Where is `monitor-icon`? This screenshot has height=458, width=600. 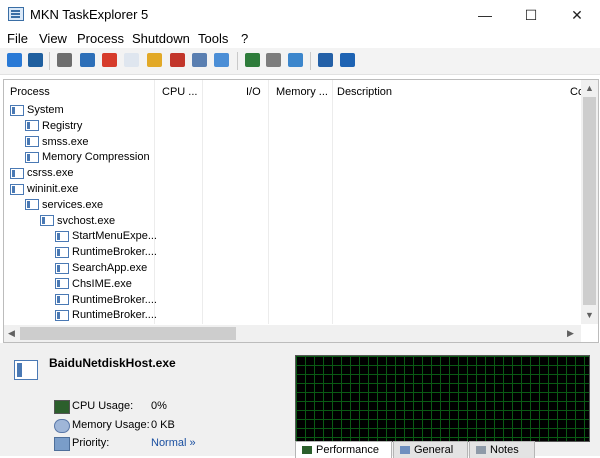
monitor-icon is located at coordinates (35, 60).